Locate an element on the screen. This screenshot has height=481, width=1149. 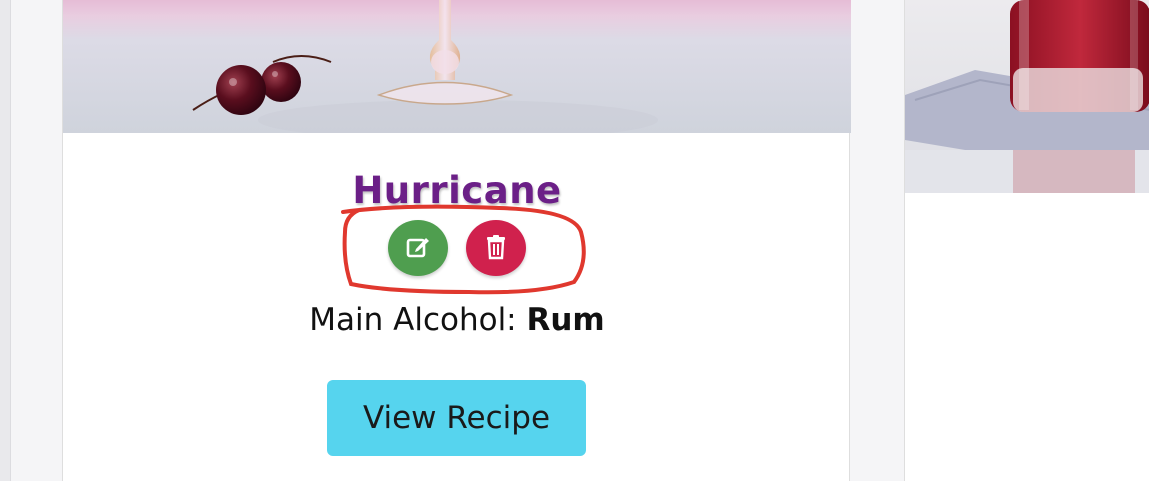
main-alcohol-value: Rum is located at coordinates (565, 320).